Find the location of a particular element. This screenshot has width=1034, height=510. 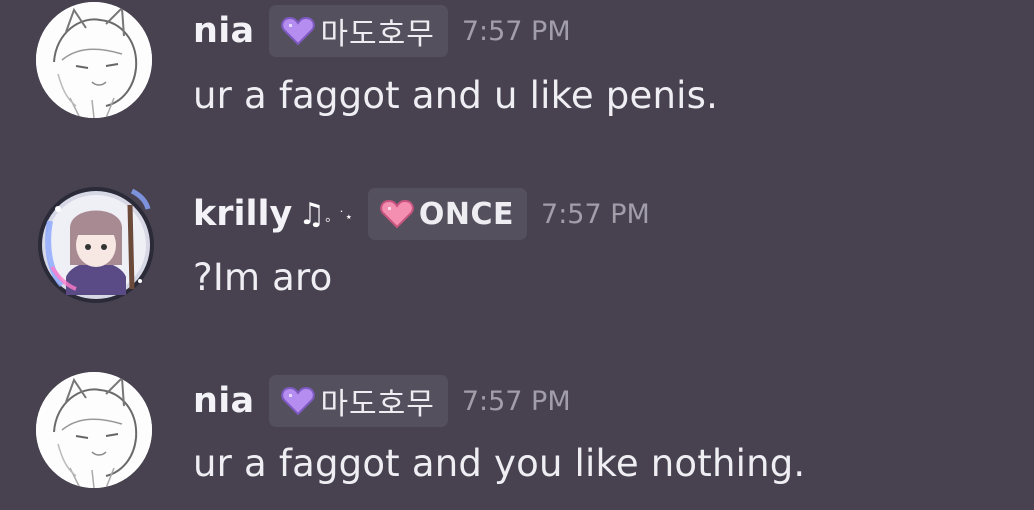

message-text: ur a faggot and you like nothing. is located at coordinates (499, 463).